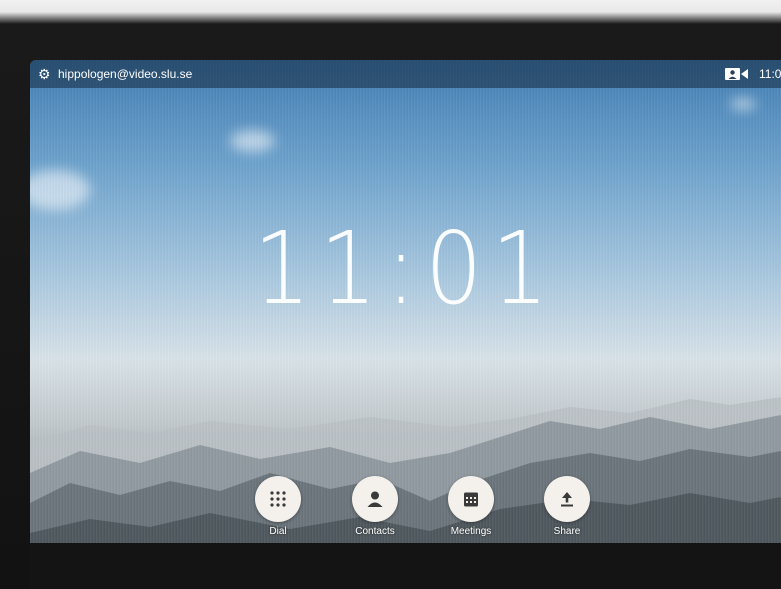 The width and height of the screenshot is (781, 589). What do you see at coordinates (471, 531) in the screenshot?
I see `meetings-label: Meetings` at bounding box center [471, 531].